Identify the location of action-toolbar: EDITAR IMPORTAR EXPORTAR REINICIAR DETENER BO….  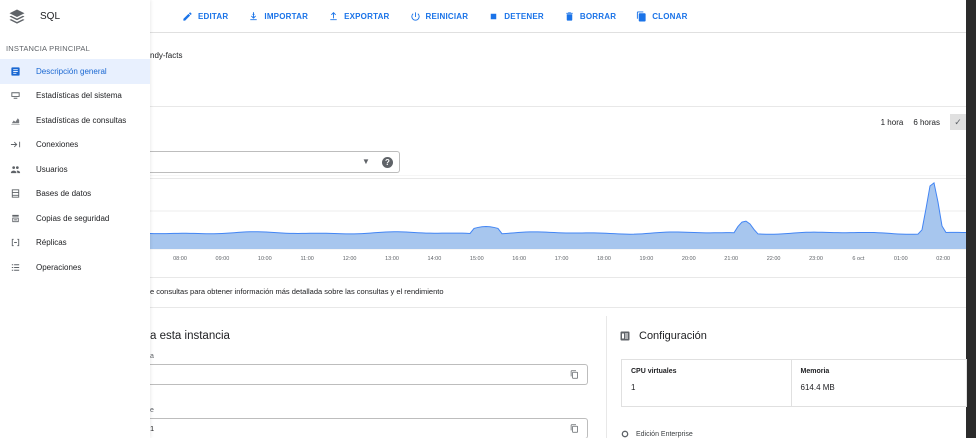
(558, 16).